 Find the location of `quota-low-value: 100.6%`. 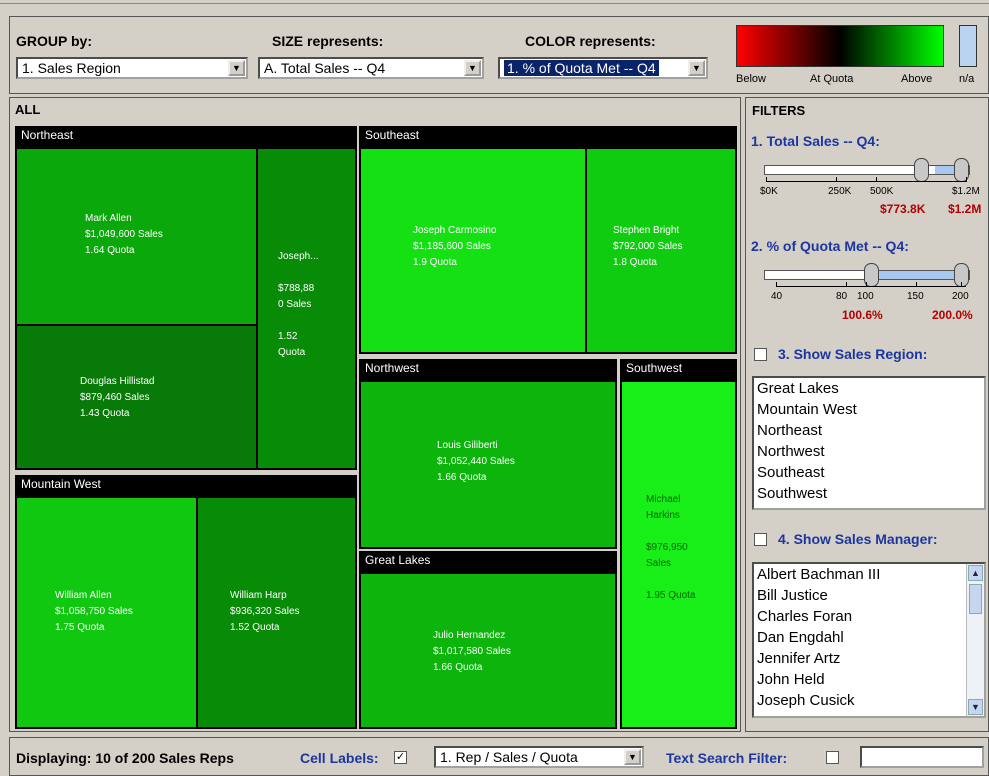

quota-low-value: 100.6% is located at coordinates (862, 315).